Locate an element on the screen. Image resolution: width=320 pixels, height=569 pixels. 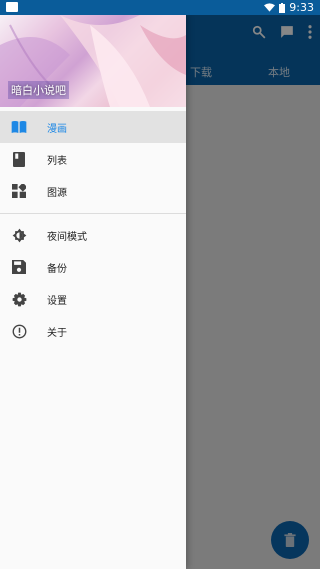
menu-item-list: 列表 is located at coordinates (93, 159).